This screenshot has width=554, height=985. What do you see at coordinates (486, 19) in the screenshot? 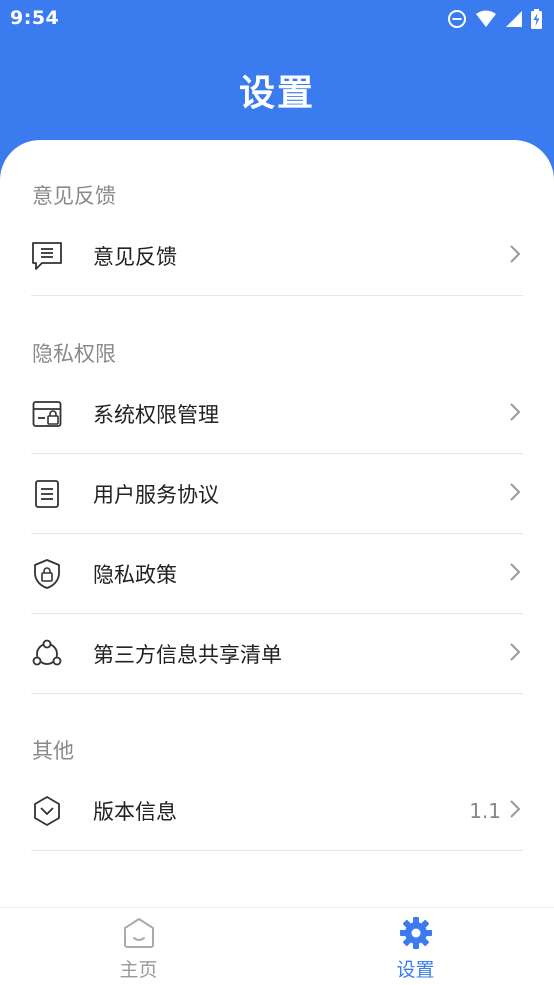
I see `wifi-icon` at bounding box center [486, 19].